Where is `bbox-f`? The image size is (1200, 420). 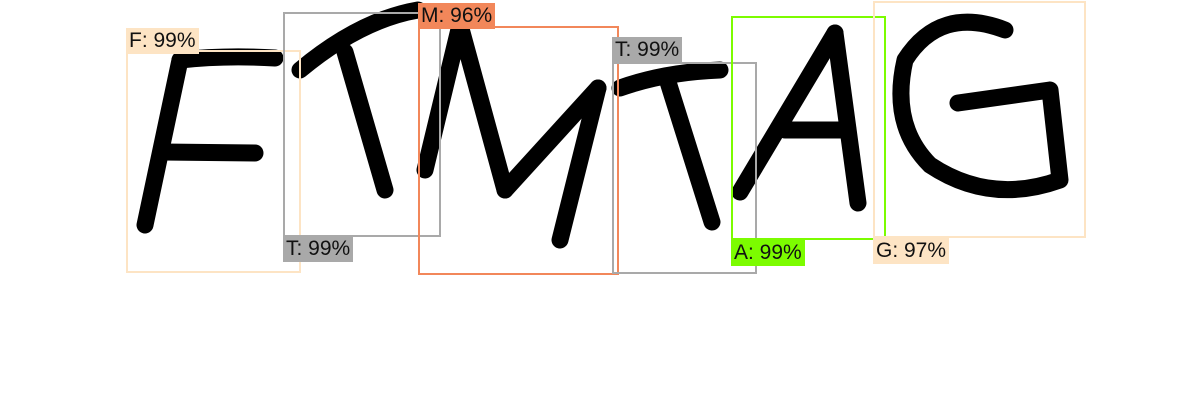
bbox-f is located at coordinates (213, 161).